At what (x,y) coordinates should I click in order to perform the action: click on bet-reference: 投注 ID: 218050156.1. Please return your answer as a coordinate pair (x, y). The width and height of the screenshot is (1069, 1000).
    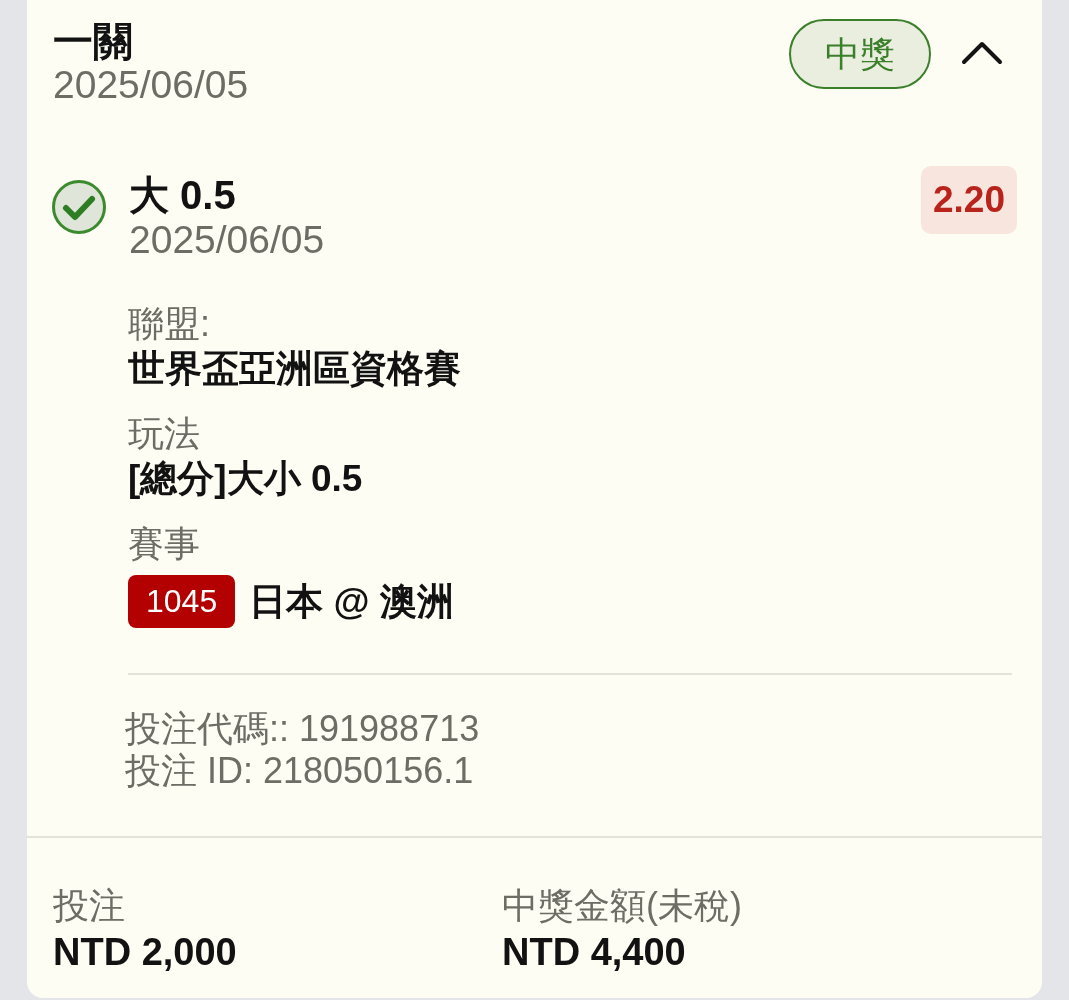
    Looking at the image, I should click on (299, 771).